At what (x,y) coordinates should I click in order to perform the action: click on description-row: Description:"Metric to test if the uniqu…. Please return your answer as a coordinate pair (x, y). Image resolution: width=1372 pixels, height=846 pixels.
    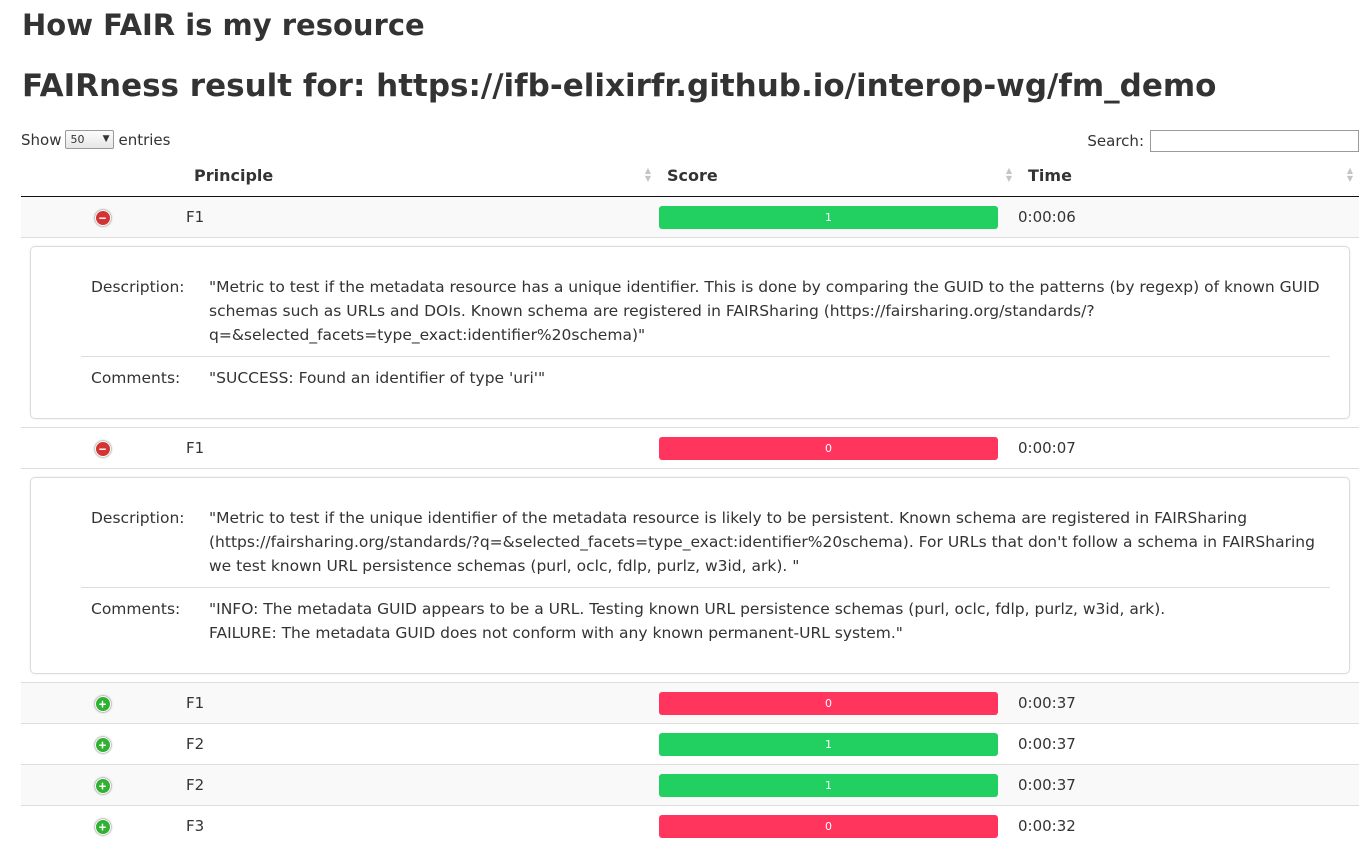
    Looking at the image, I should click on (705, 533).